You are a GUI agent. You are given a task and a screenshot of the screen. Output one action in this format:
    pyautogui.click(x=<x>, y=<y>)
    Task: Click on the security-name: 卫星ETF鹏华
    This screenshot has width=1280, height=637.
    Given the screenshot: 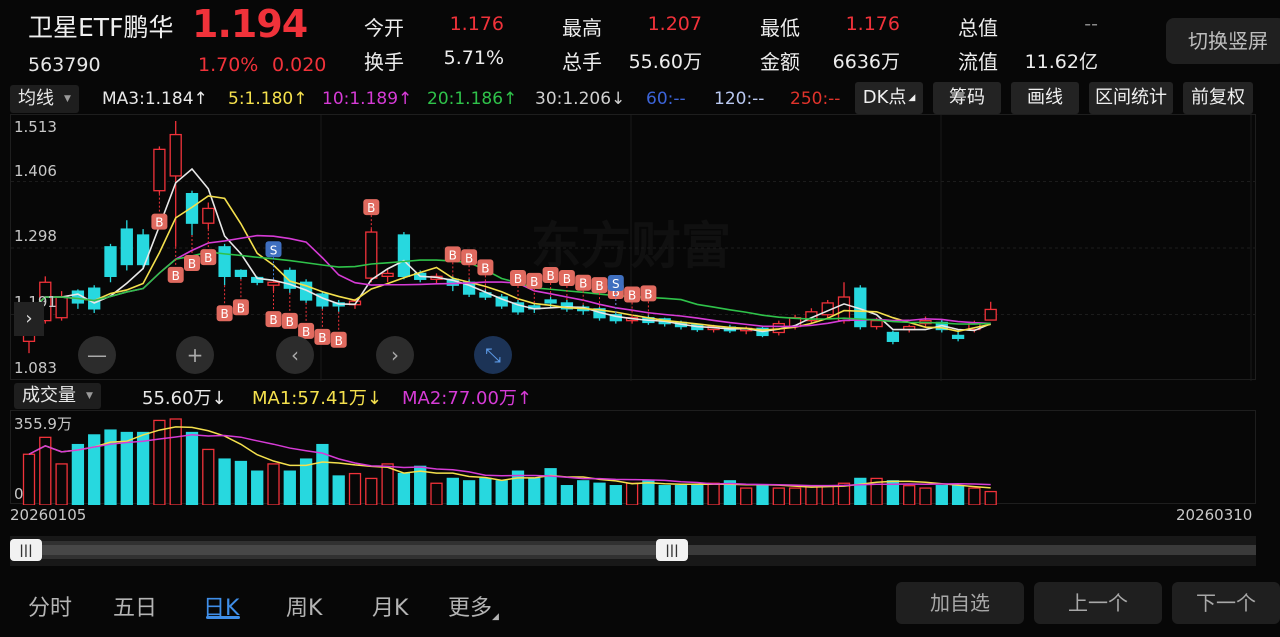 What is the action you would take?
    pyautogui.click(x=101, y=27)
    